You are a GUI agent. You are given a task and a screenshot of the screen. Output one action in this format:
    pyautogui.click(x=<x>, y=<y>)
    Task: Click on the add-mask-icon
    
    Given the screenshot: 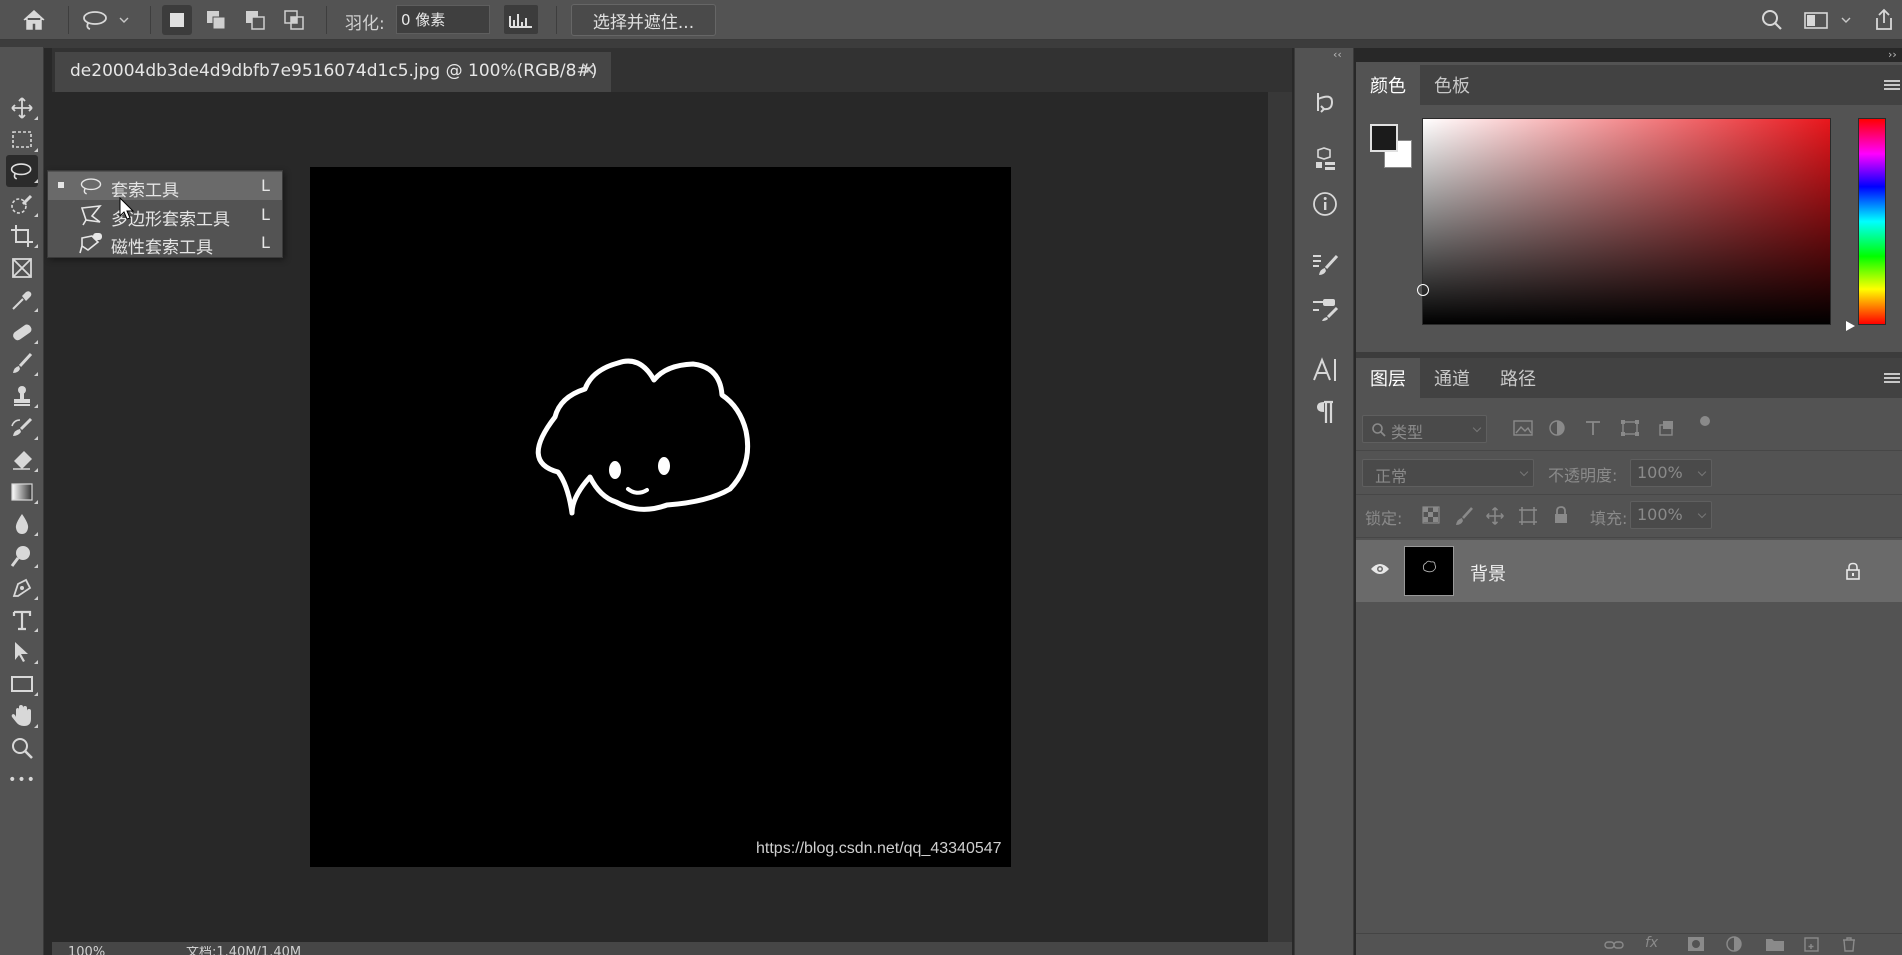 What is the action you would take?
    pyautogui.click(x=1696, y=944)
    